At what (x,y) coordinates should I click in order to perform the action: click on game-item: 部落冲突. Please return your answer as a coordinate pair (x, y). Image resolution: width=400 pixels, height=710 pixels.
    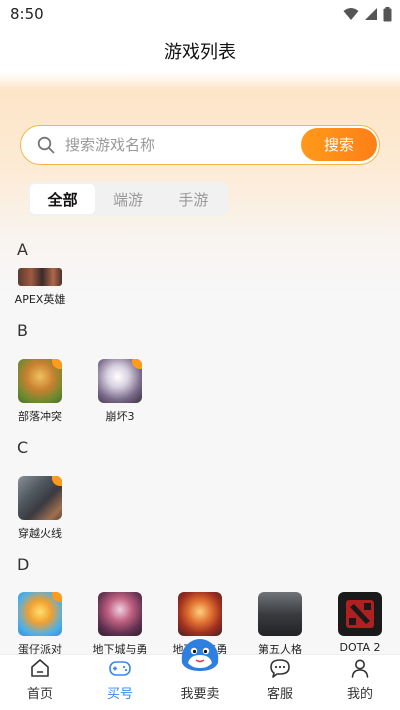
    Looking at the image, I should click on (40, 391).